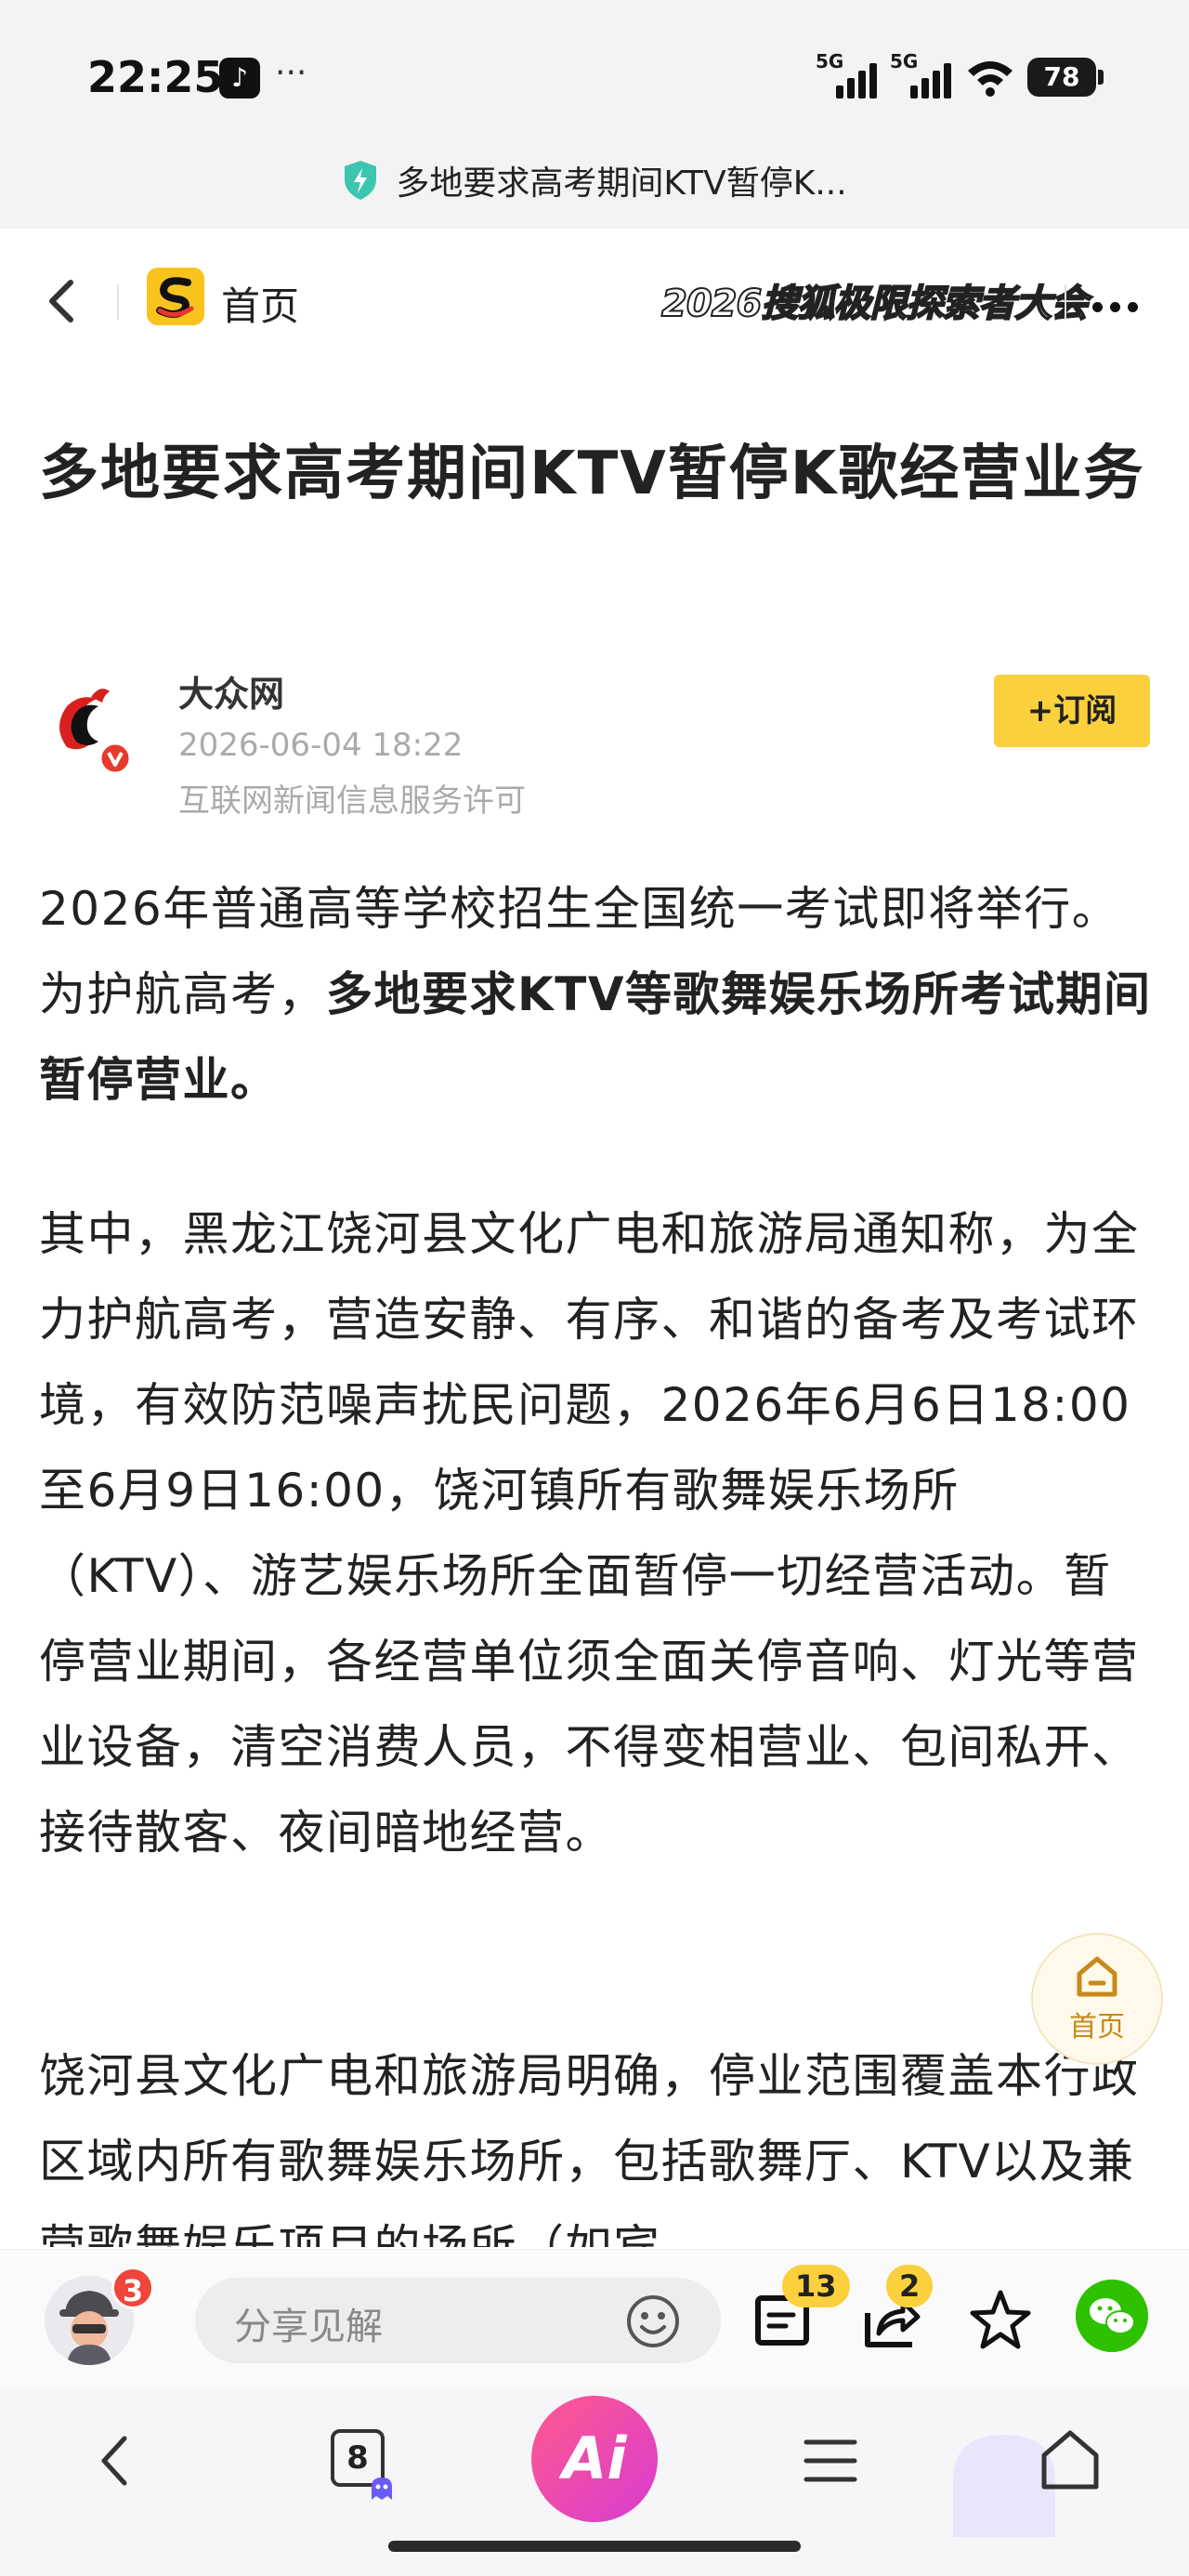  What do you see at coordinates (991, 79) in the screenshot?
I see `wifi-icon` at bounding box center [991, 79].